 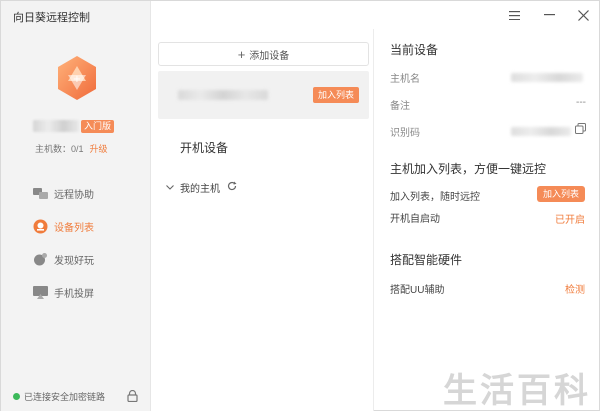 What do you see at coordinates (269, 56) in the screenshot?
I see `add-device-label: 添加设备` at bounding box center [269, 56].